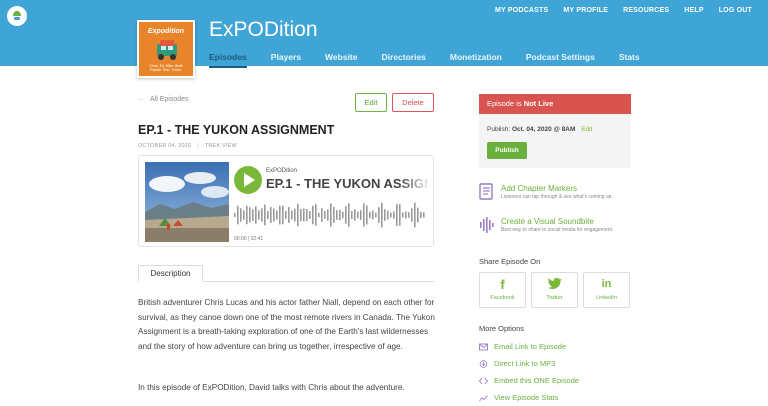  I want to click on episode-status-banner: Episode is Not Live, so click(555, 104).